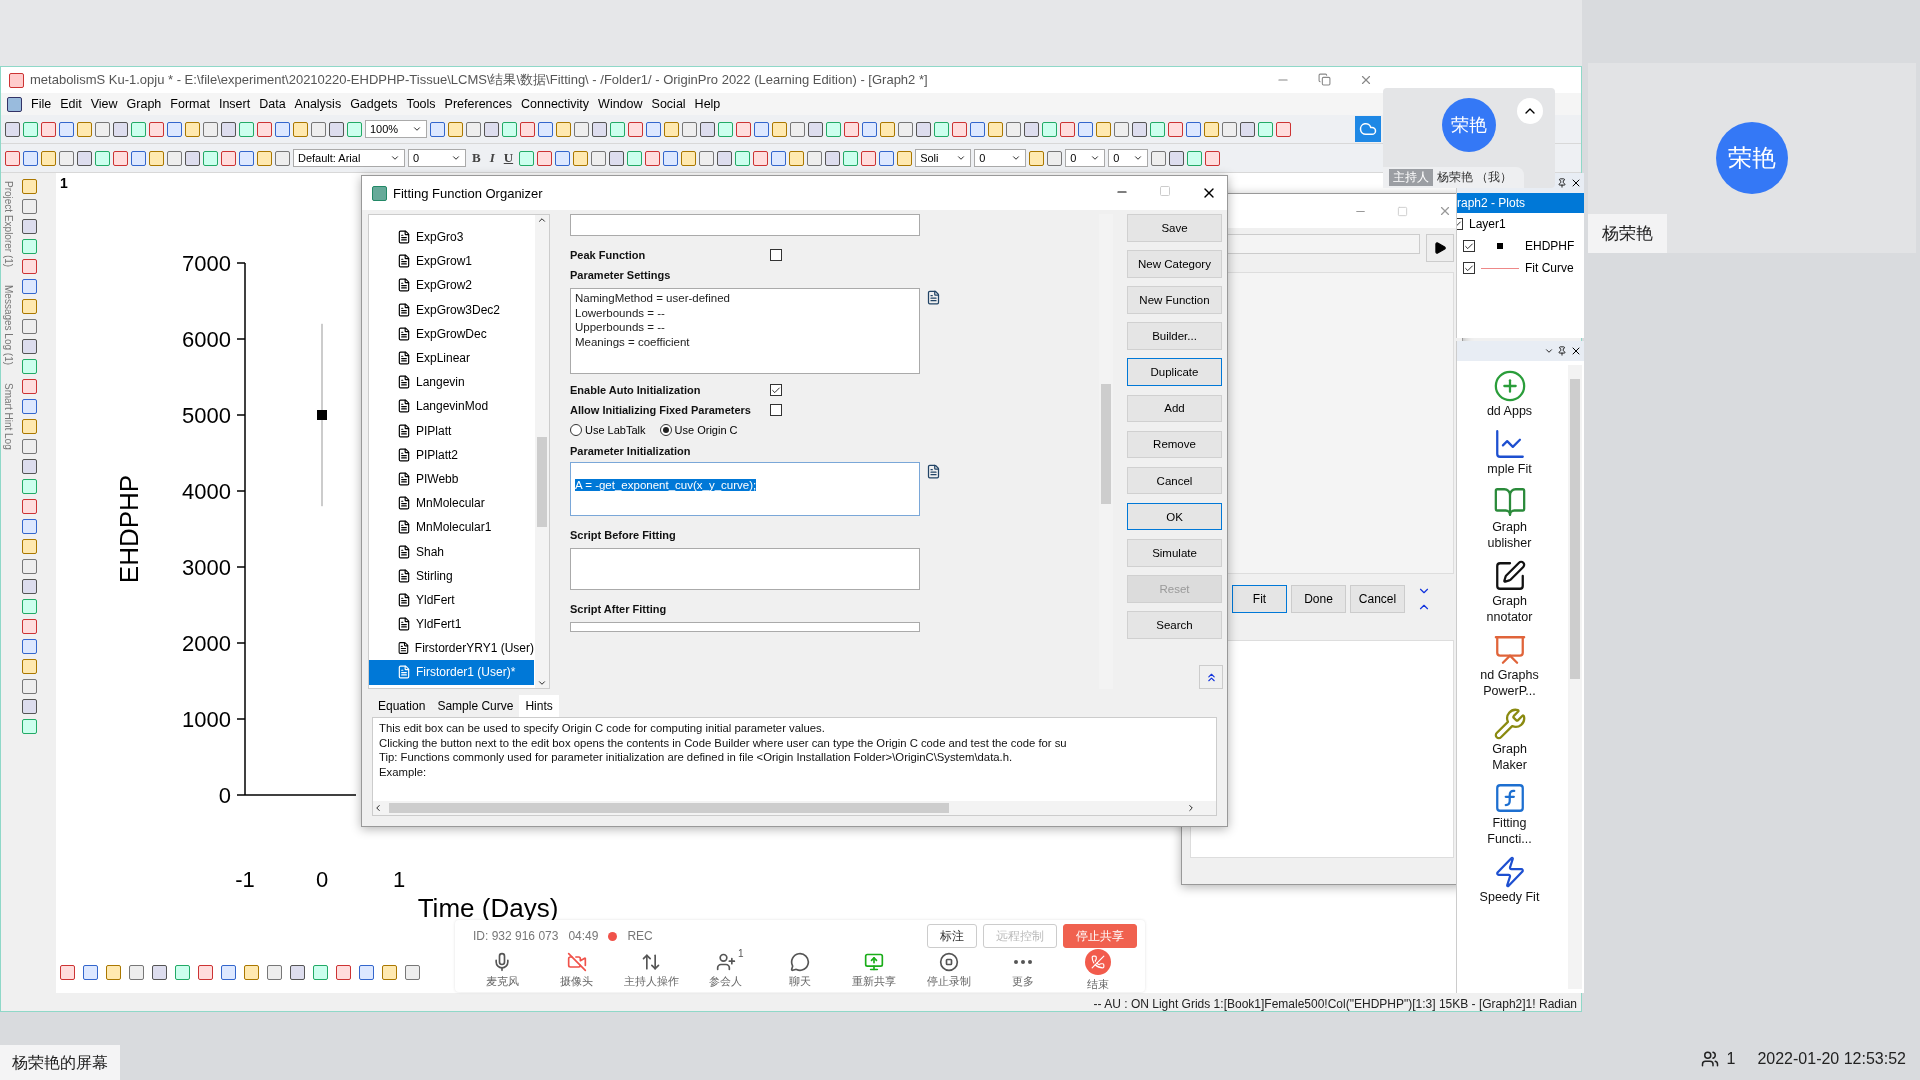 This screenshot has width=1920, height=1080. I want to click on menu-item: Tools, so click(421, 104).